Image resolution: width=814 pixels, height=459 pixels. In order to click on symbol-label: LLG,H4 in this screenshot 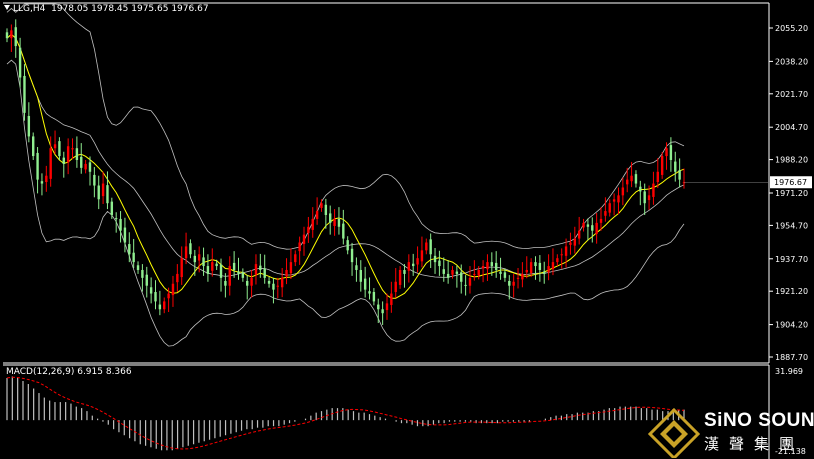, I will do `click(29, 9)`.